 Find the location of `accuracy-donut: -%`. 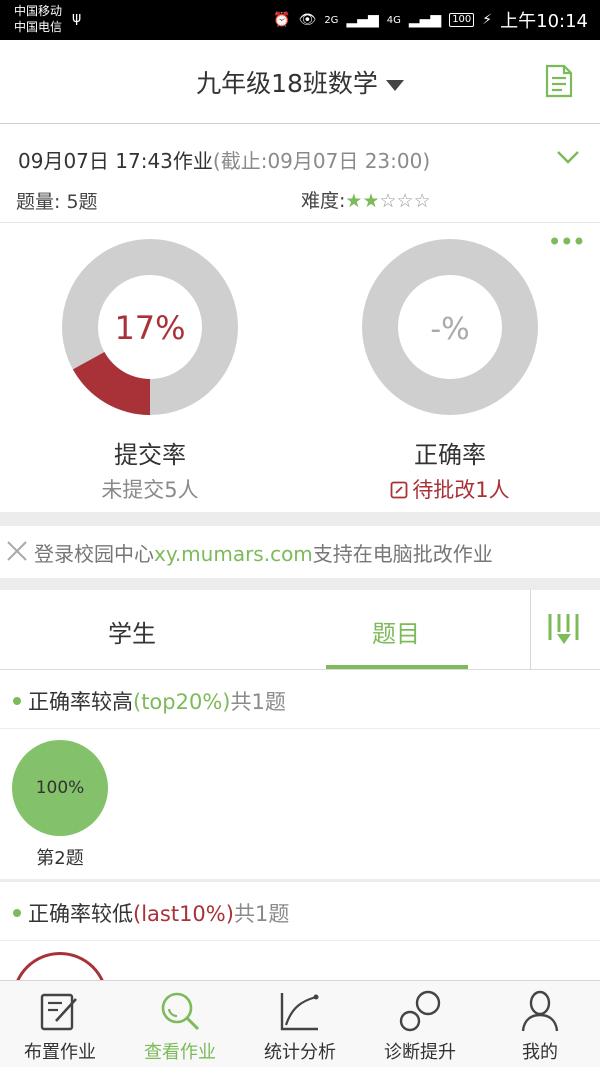

accuracy-donut: -% is located at coordinates (450, 327).